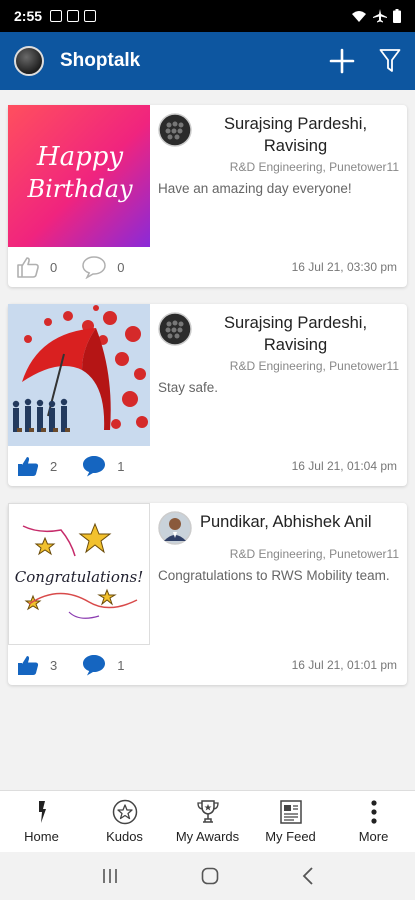 Image resolution: width=415 pixels, height=900 pixels. Describe the element at coordinates (29, 61) in the screenshot. I see `app-logo` at that location.